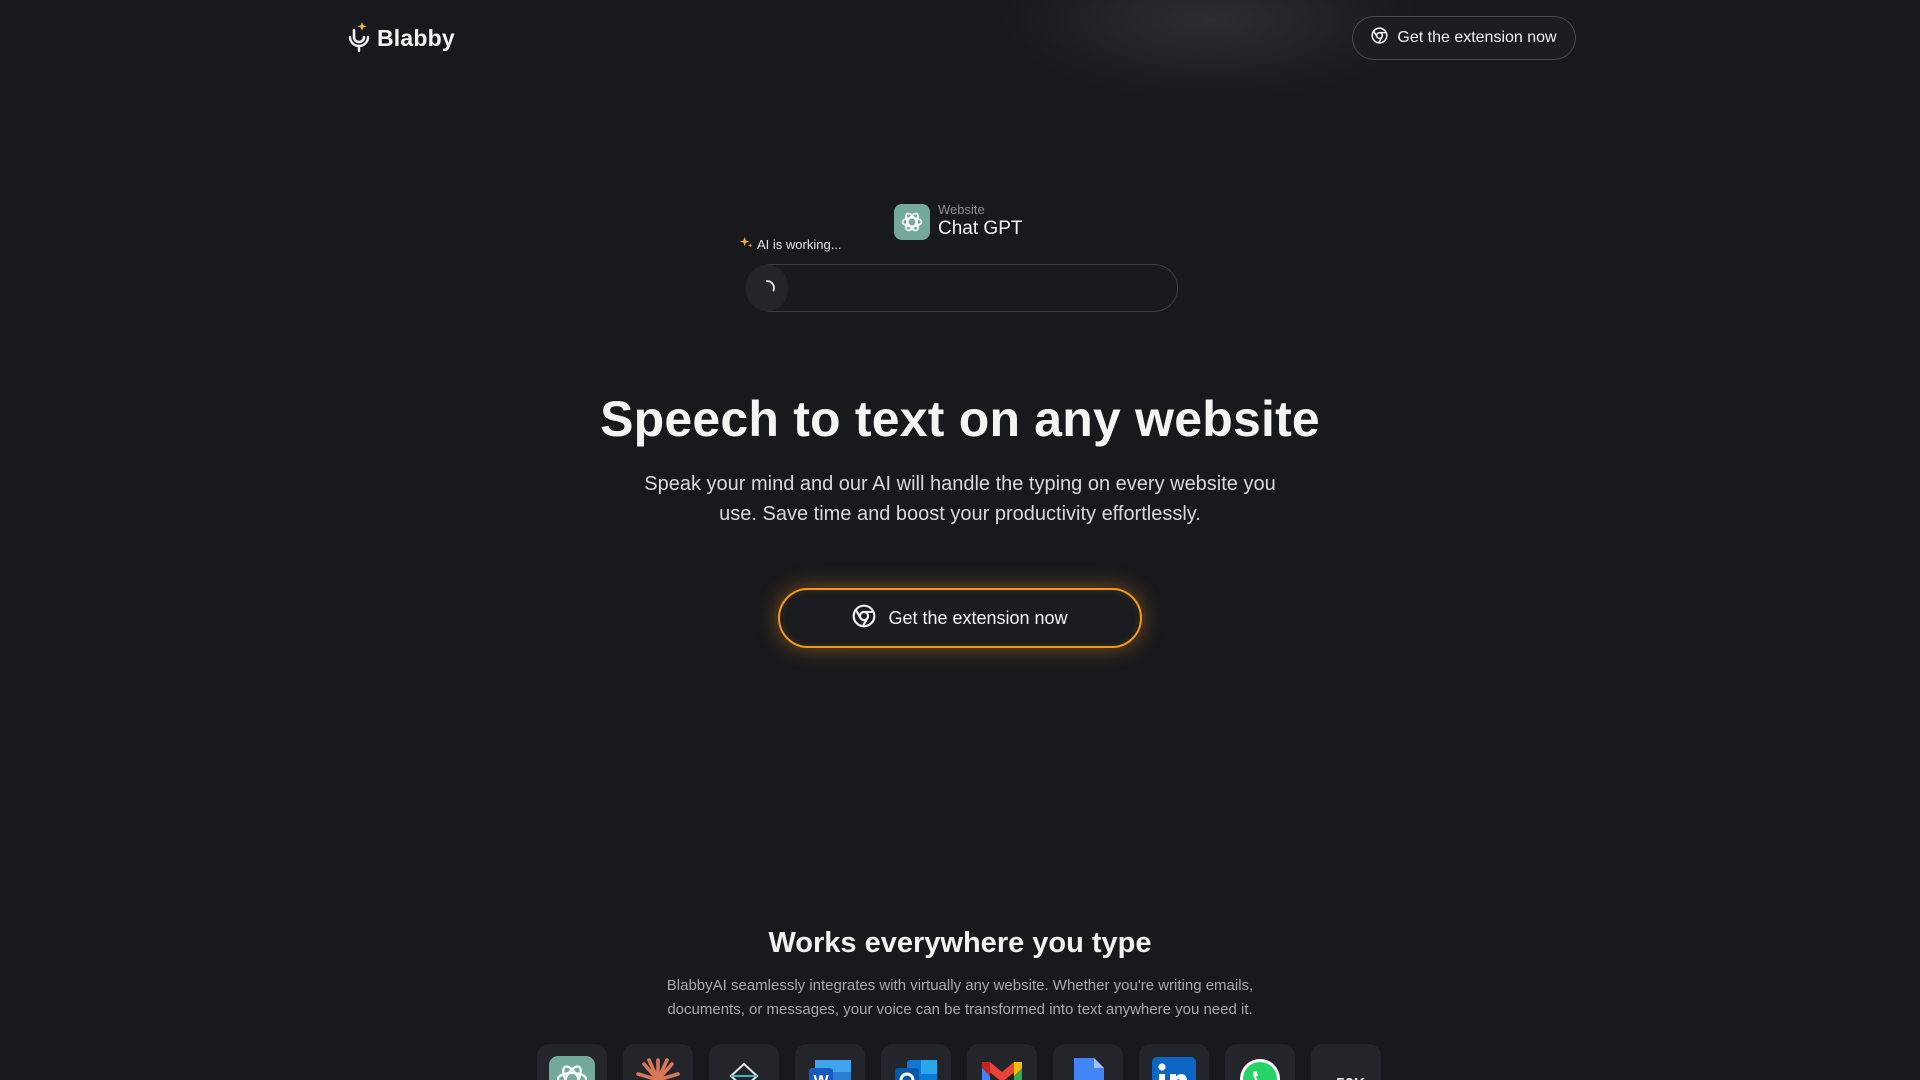 This screenshot has width=1920, height=1080. Describe the element at coordinates (1002, 1071) in the screenshot. I see `gmail-icon` at that location.